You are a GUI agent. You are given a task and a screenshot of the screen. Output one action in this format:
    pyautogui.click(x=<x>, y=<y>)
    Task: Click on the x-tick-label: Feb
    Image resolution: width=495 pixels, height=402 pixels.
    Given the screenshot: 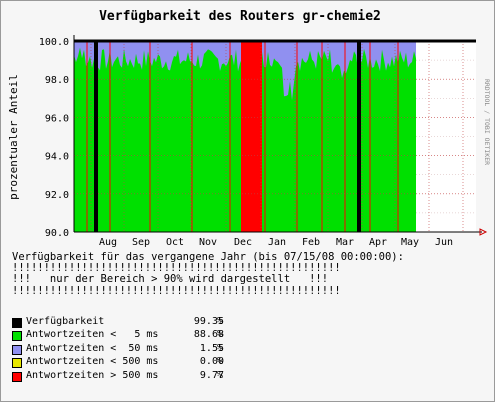 What is the action you would take?
    pyautogui.click(x=311, y=242)
    